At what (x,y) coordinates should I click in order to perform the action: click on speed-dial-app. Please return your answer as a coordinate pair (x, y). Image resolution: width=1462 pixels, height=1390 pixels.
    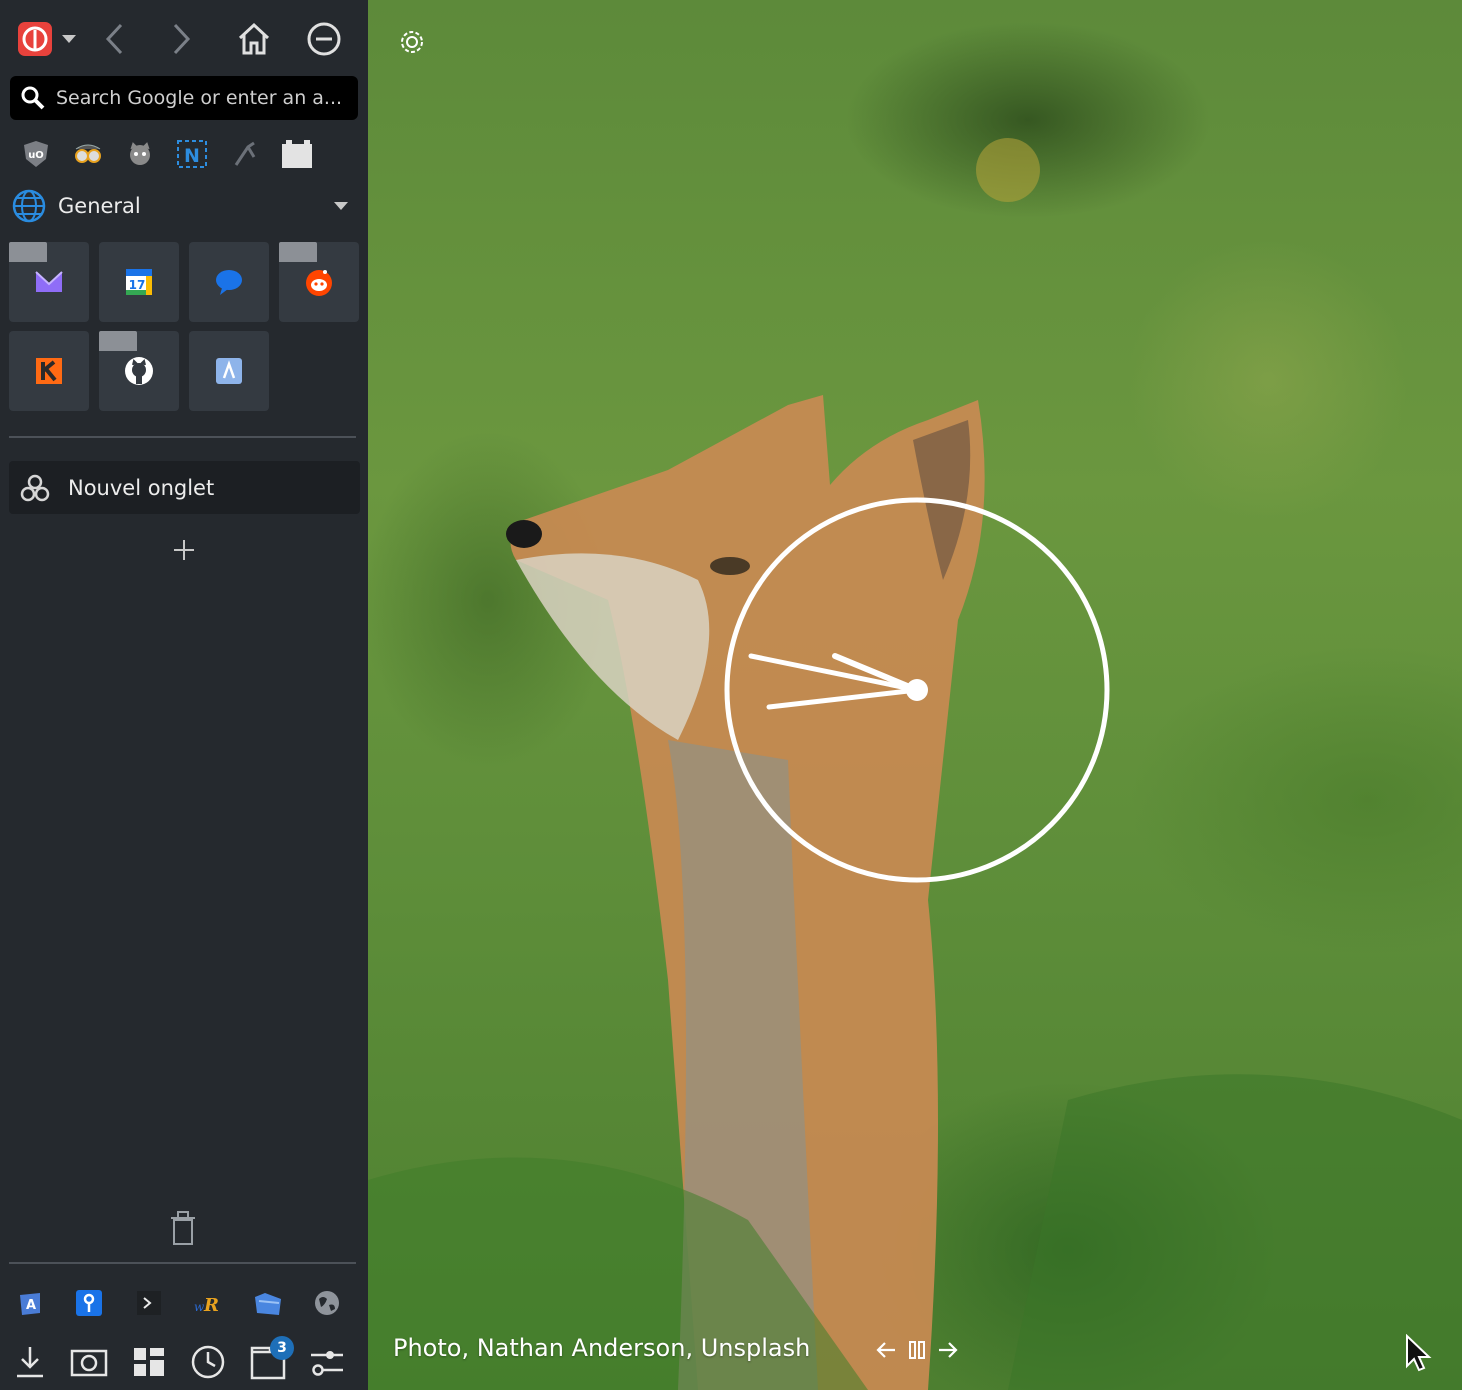
    Looking at the image, I should click on (229, 371).